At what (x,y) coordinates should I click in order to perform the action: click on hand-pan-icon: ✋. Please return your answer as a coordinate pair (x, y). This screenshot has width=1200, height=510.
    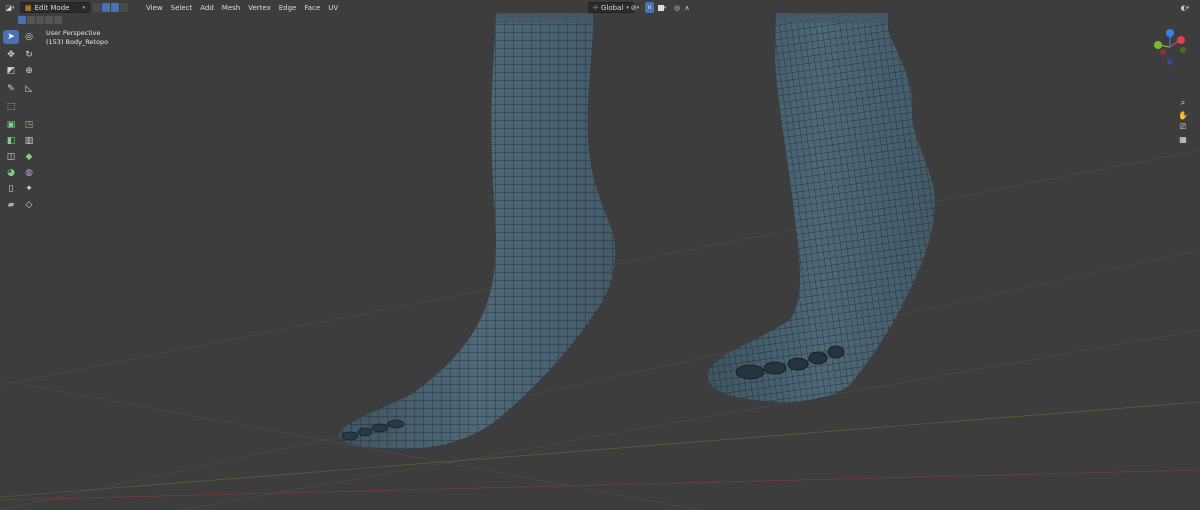
    Looking at the image, I should click on (1183, 115).